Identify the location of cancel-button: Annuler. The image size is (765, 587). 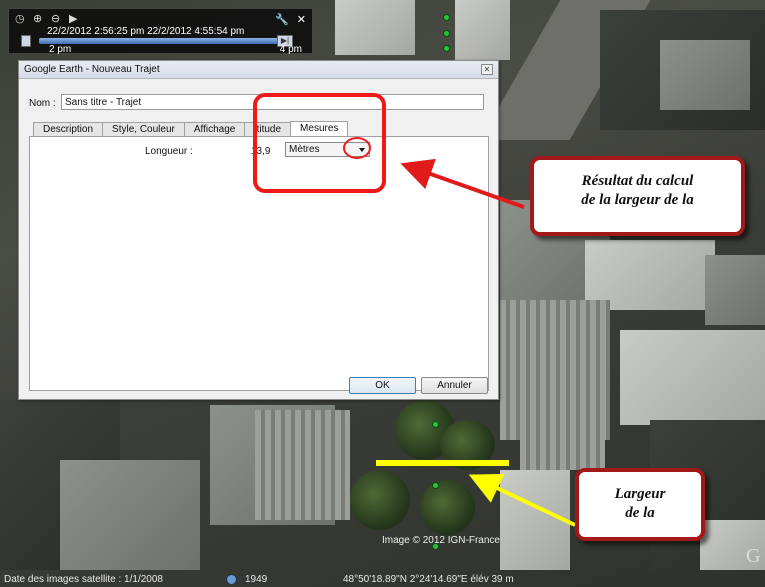
(454, 385).